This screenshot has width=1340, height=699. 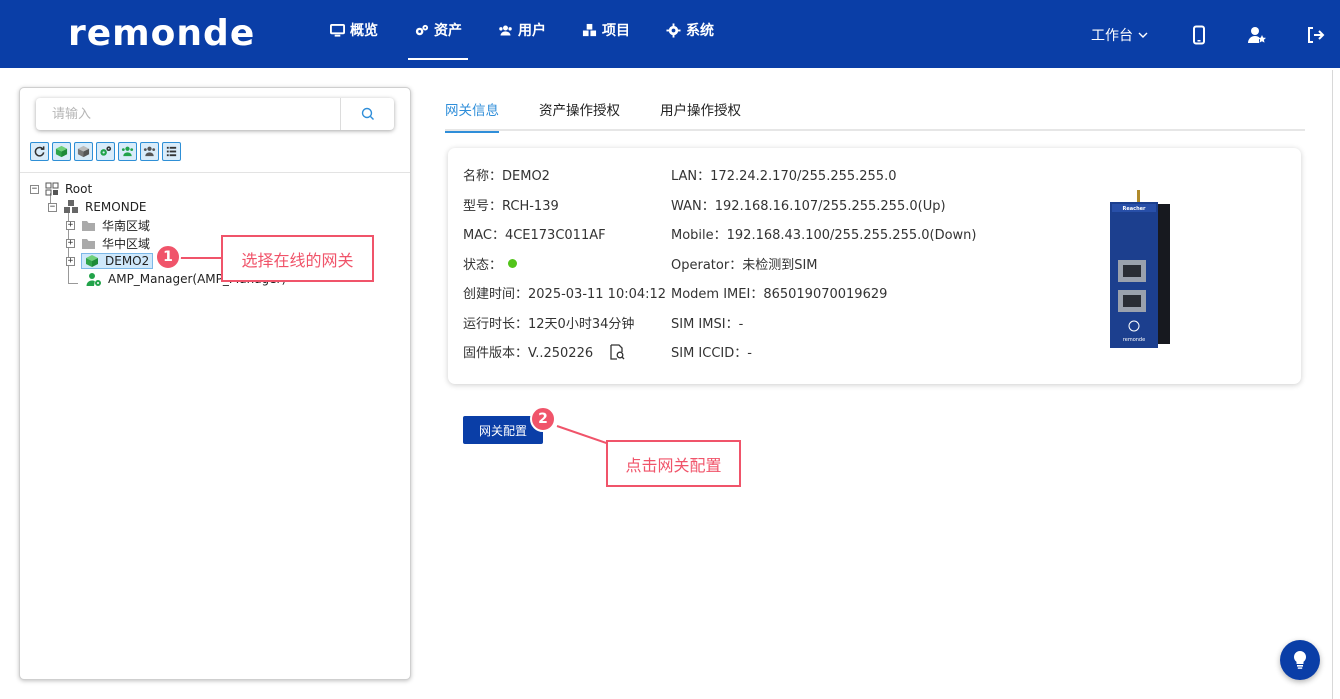 I want to click on nav-users: 用户, so click(x=522, y=30).